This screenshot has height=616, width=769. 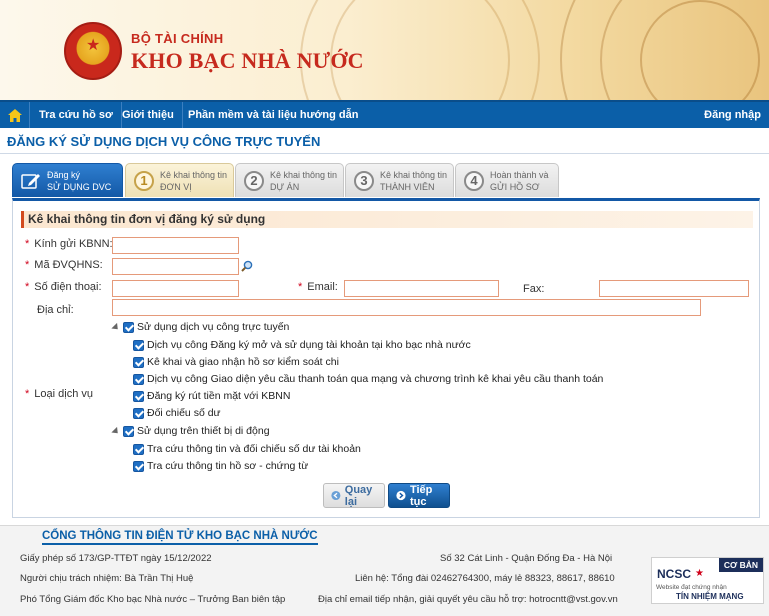 What do you see at coordinates (691, 587) in the screenshot?
I see `badge-line1: Website đạt chứng nhận` at bounding box center [691, 587].